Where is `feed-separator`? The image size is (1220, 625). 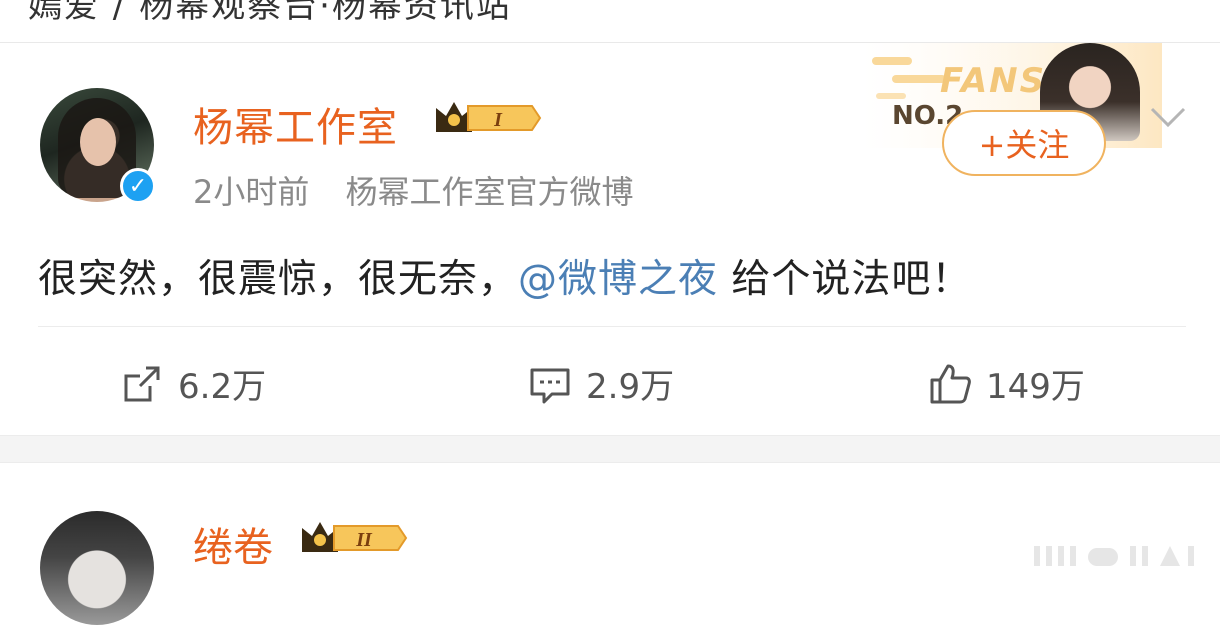
feed-separator is located at coordinates (610, 449).